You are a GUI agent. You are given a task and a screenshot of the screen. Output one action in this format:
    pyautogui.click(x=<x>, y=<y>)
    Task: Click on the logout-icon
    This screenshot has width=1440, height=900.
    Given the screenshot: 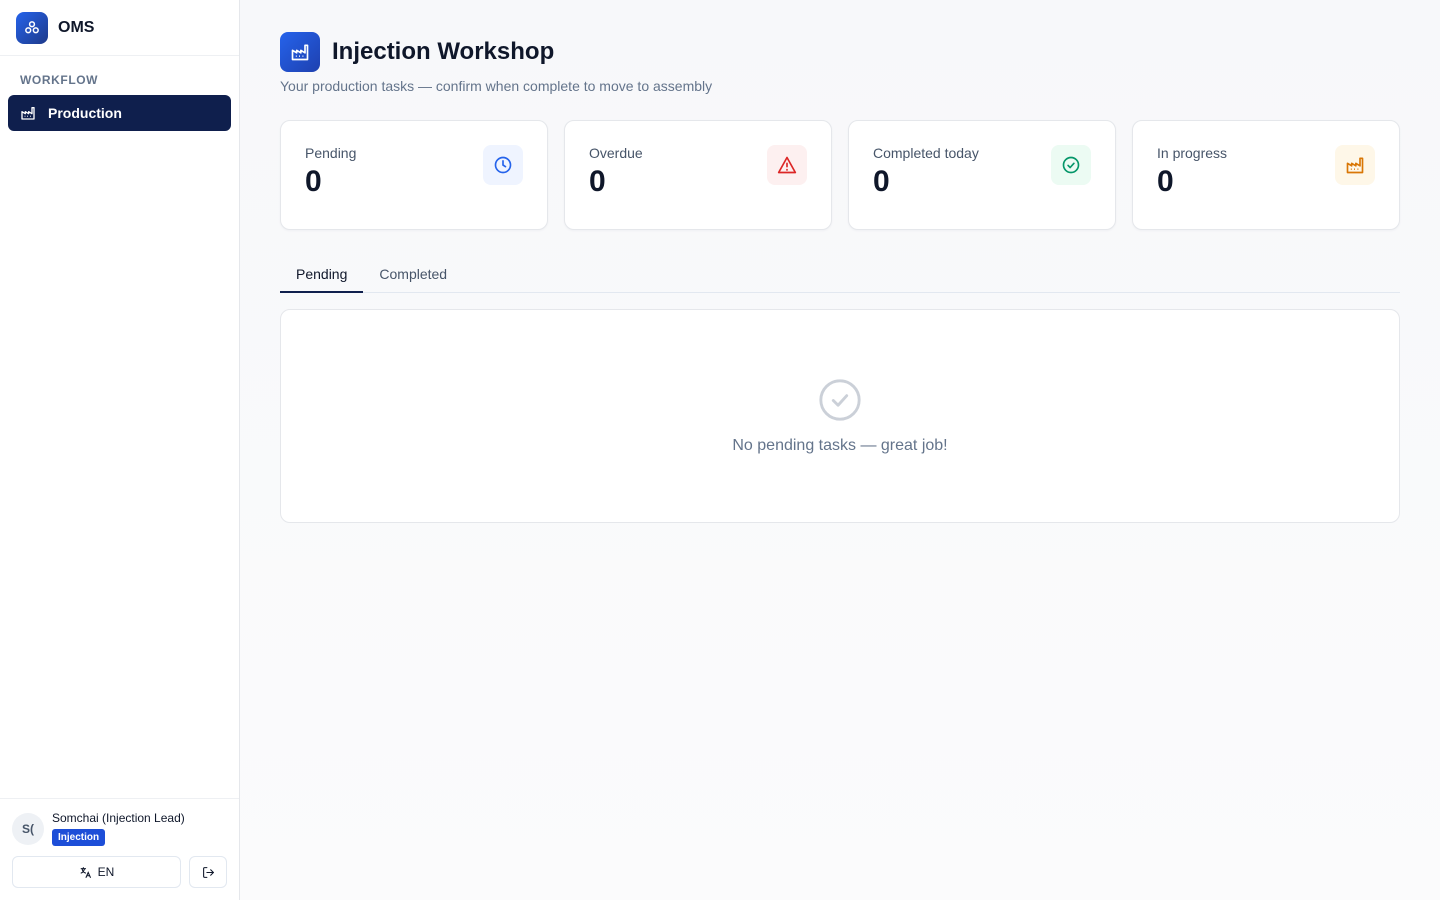 What is the action you would take?
    pyautogui.click(x=208, y=872)
    